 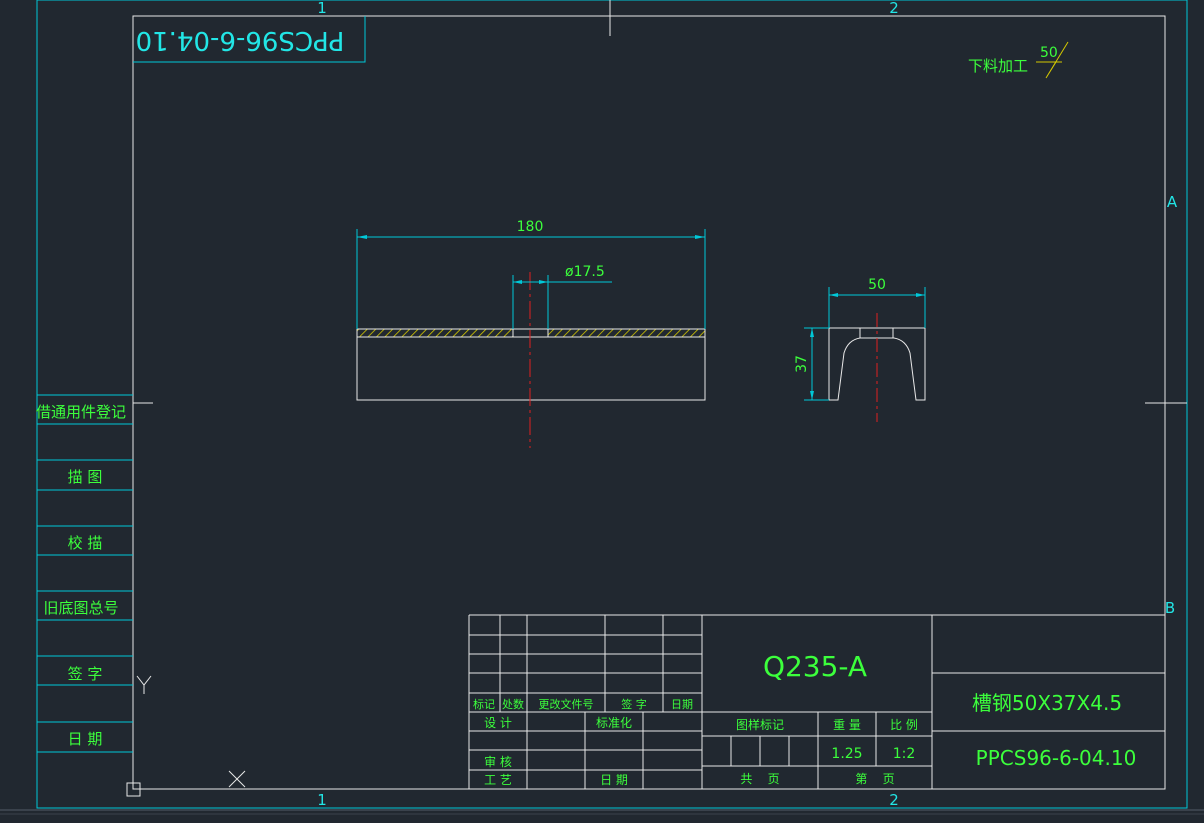 What do you see at coordinates (894, 800) in the screenshot?
I see `grid-bottom-2: 2` at bounding box center [894, 800].